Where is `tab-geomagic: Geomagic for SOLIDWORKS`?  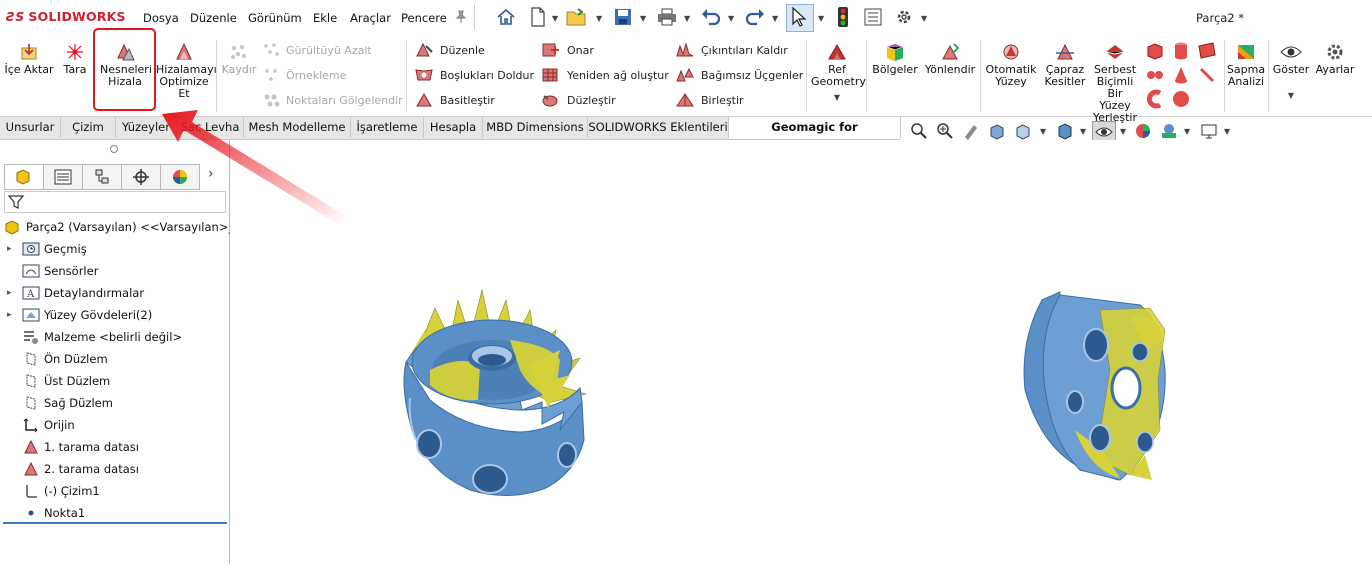 tab-geomagic: Geomagic for SOLIDWORKS is located at coordinates (815, 136).